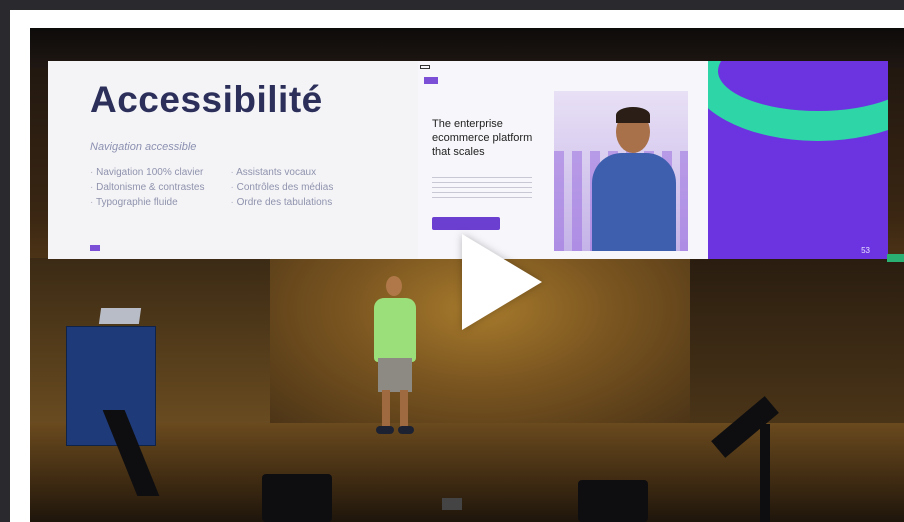 The image size is (904, 522). Describe the element at coordinates (765, 473) in the screenshot. I see `monitor-stand` at that location.